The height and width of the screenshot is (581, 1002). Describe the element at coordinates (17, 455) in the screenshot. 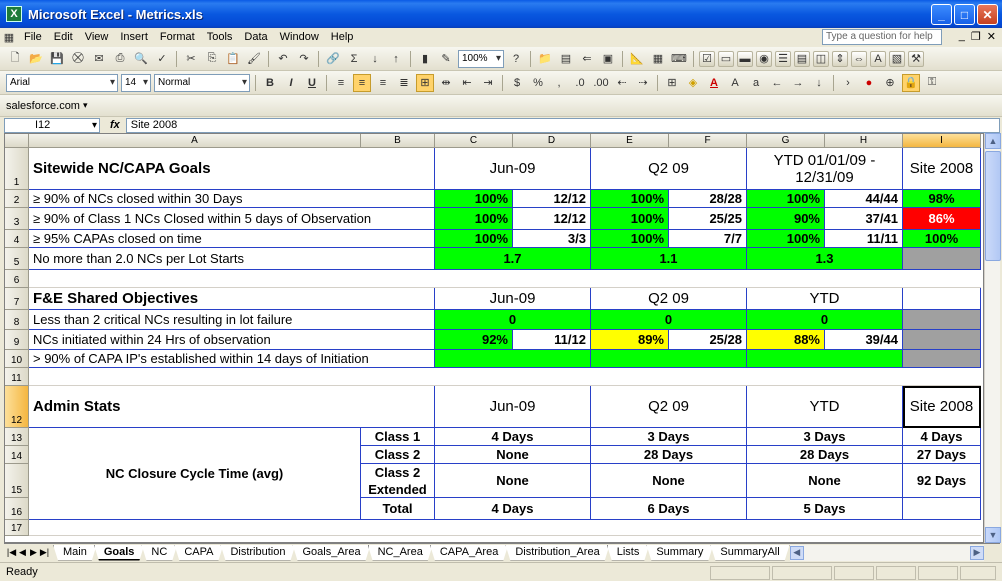

I see `row-header: 14` at that location.